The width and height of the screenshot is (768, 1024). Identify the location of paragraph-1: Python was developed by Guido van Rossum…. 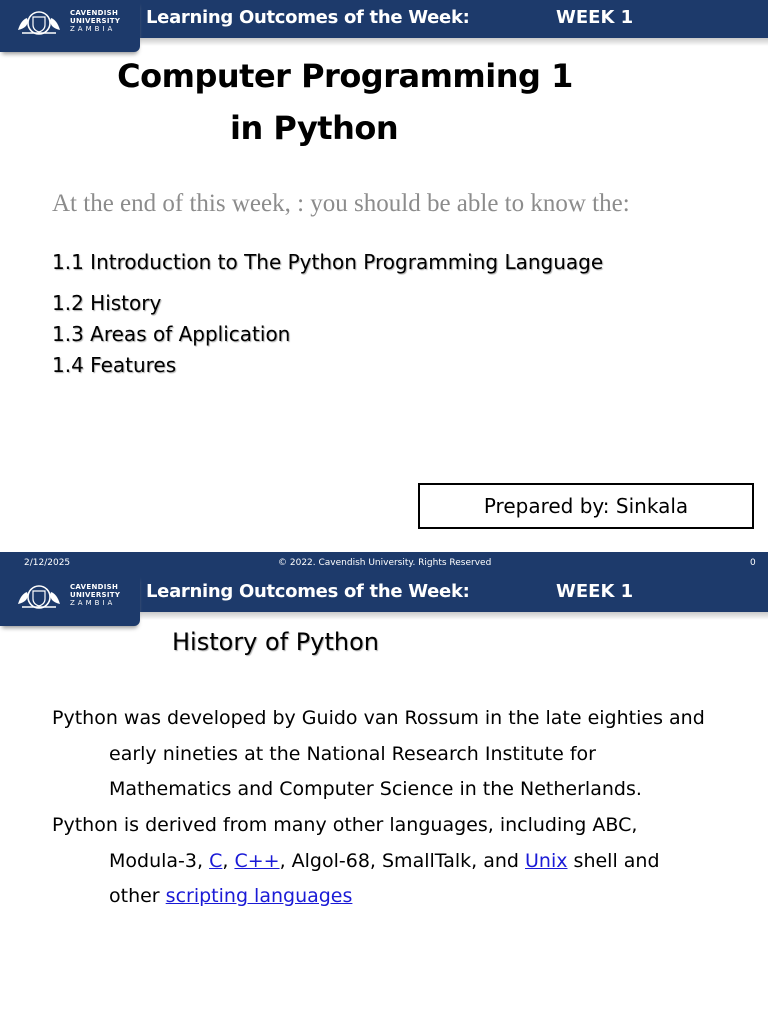
(402, 754).